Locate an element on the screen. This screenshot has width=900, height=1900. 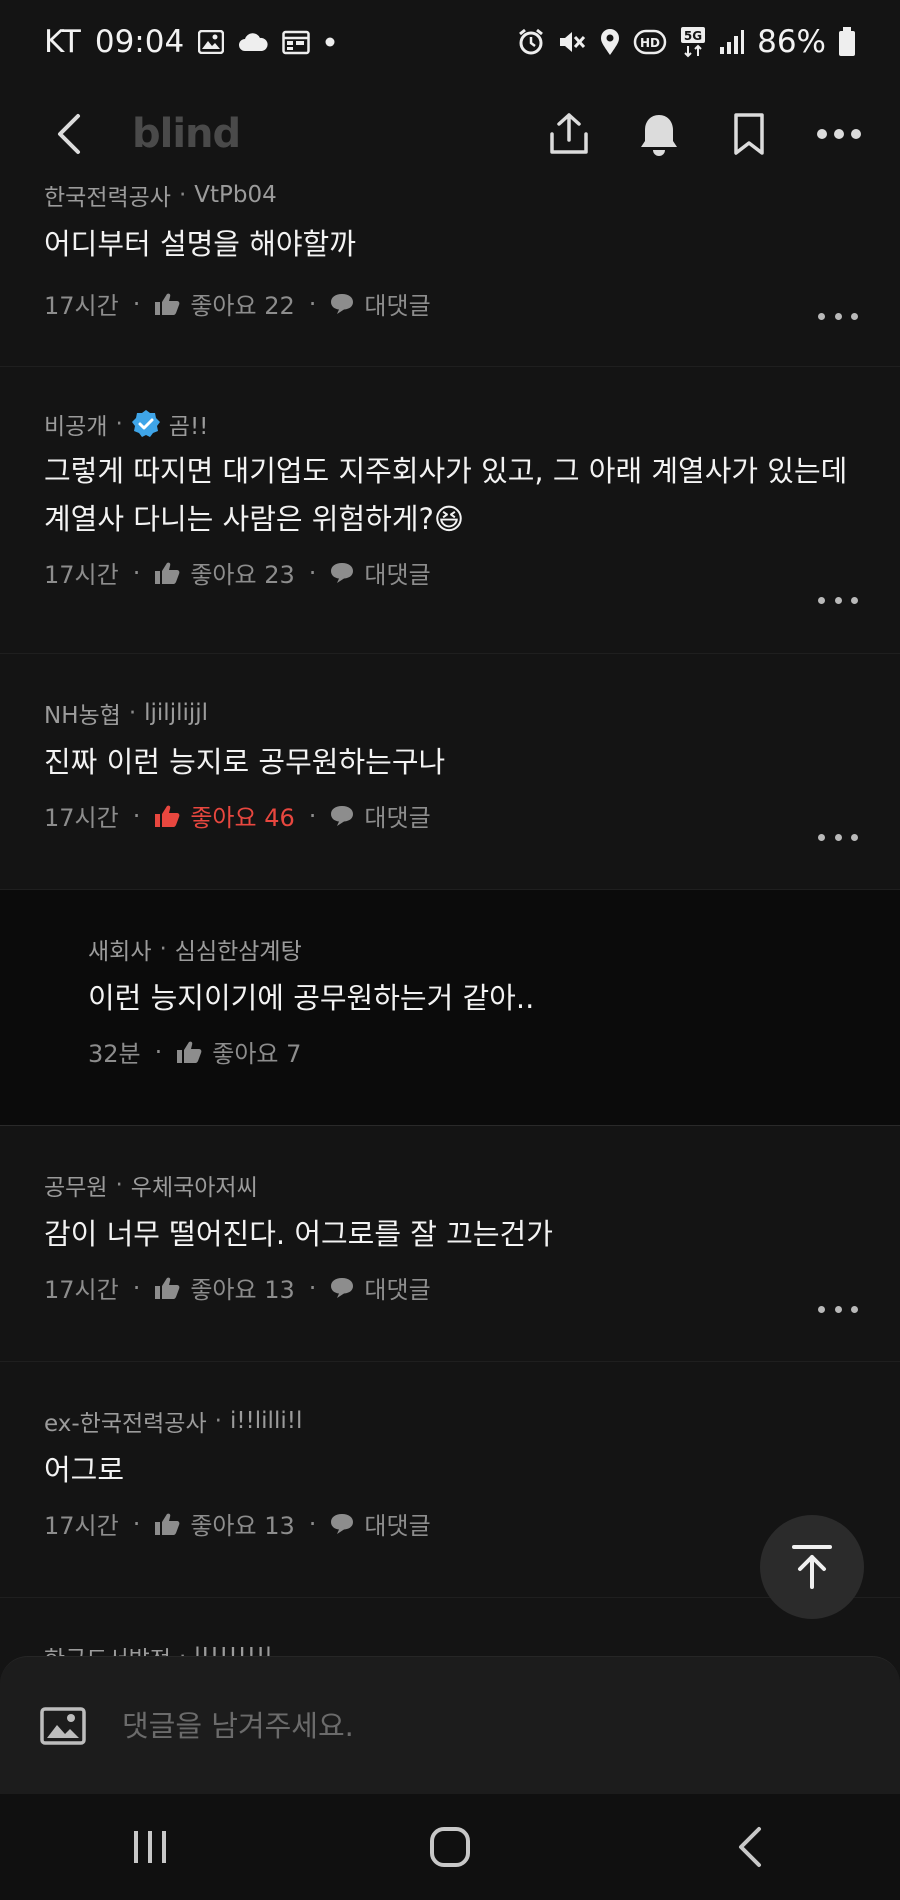
comment-input-wrapper is located at coordinates (422, 1725).